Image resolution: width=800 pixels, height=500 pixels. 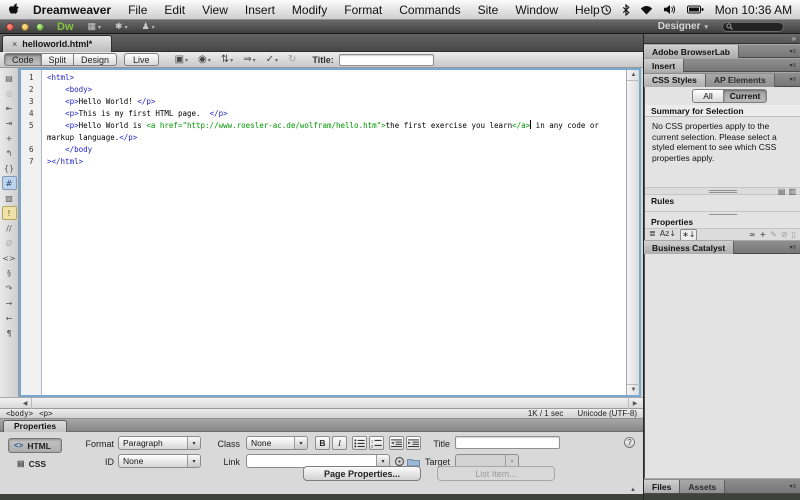 What do you see at coordinates (9, 183) in the screenshot?
I see `line-numbers-icon: #` at bounding box center [9, 183].